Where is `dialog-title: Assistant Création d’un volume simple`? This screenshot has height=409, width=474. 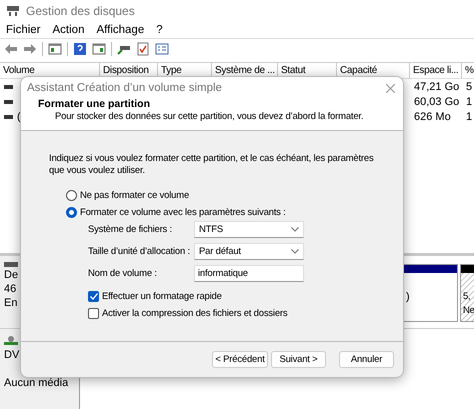 dialog-title: Assistant Création d’un volume simple is located at coordinates (124, 88).